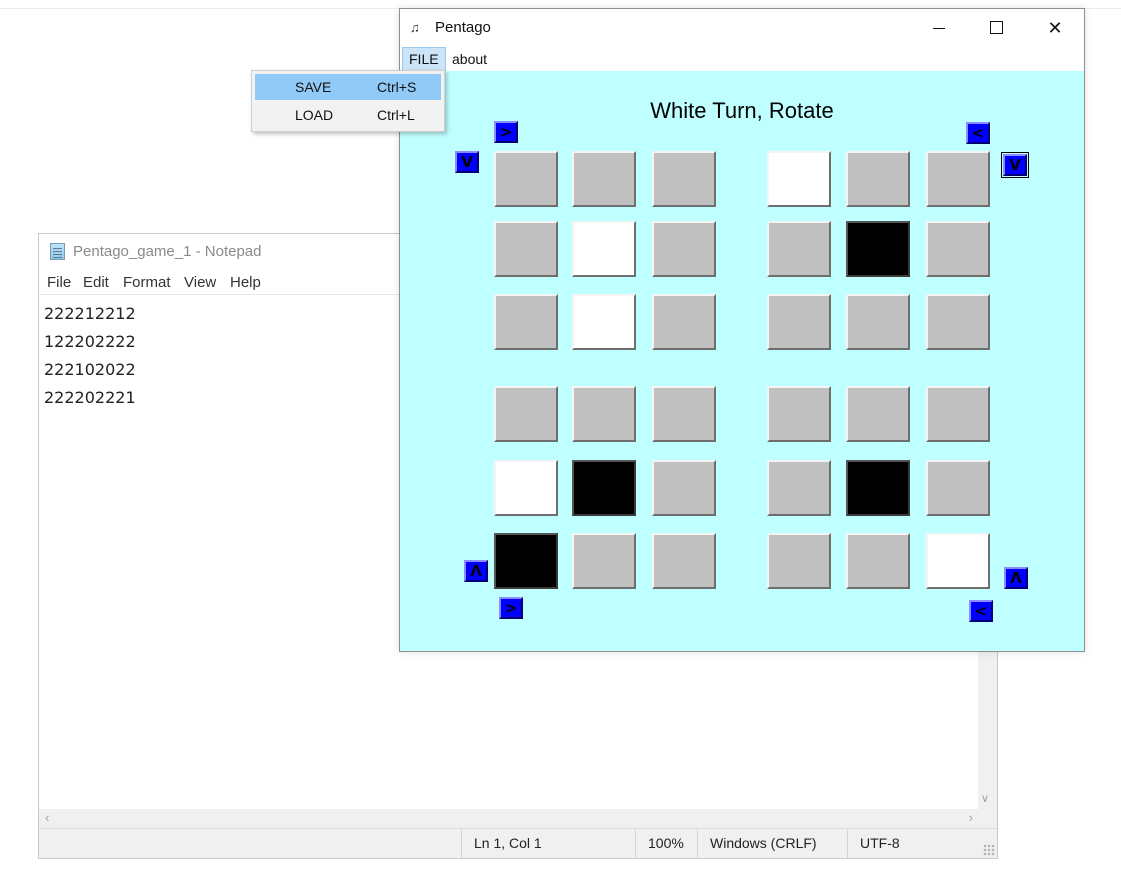  I want to click on save-shortcut: Ctrl+S, so click(397, 87).